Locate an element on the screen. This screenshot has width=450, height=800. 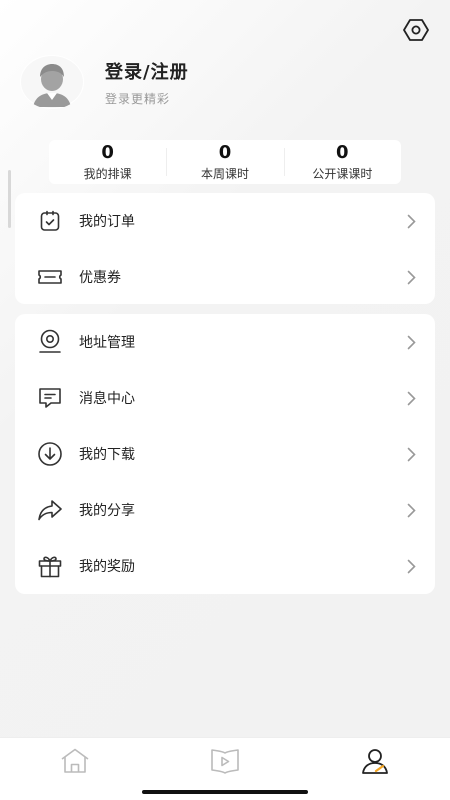
stat-label: 公开课课时 is located at coordinates (342, 173).